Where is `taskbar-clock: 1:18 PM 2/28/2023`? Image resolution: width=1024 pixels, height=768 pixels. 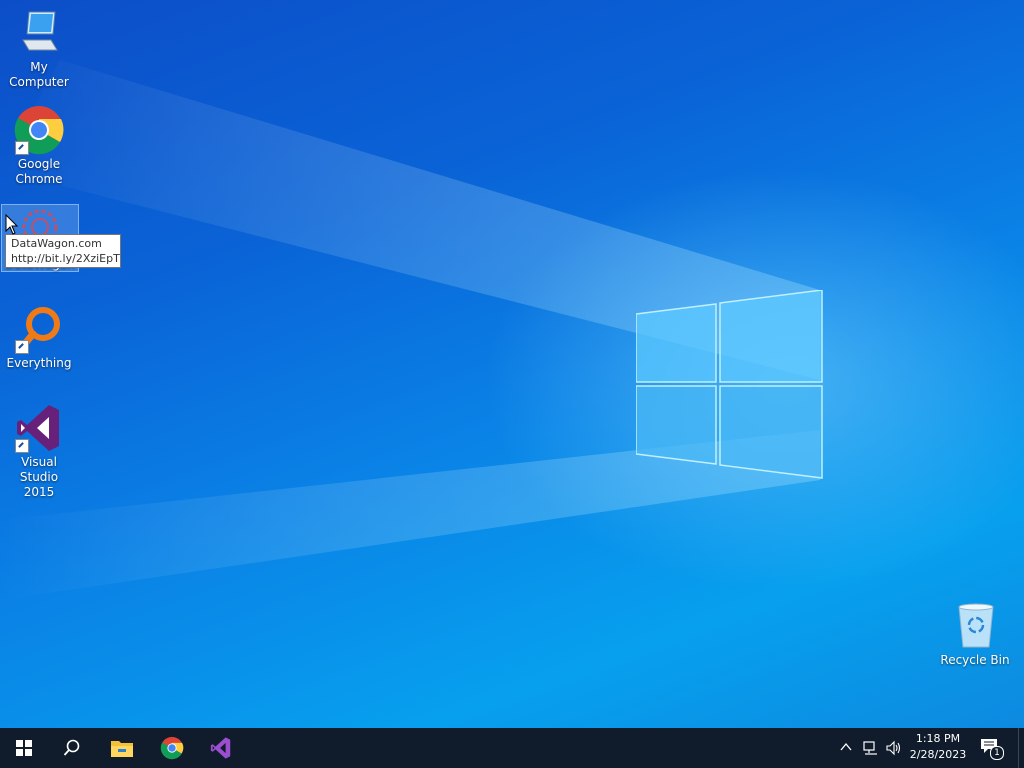 taskbar-clock: 1:18 PM 2/28/2023 is located at coordinates (938, 747).